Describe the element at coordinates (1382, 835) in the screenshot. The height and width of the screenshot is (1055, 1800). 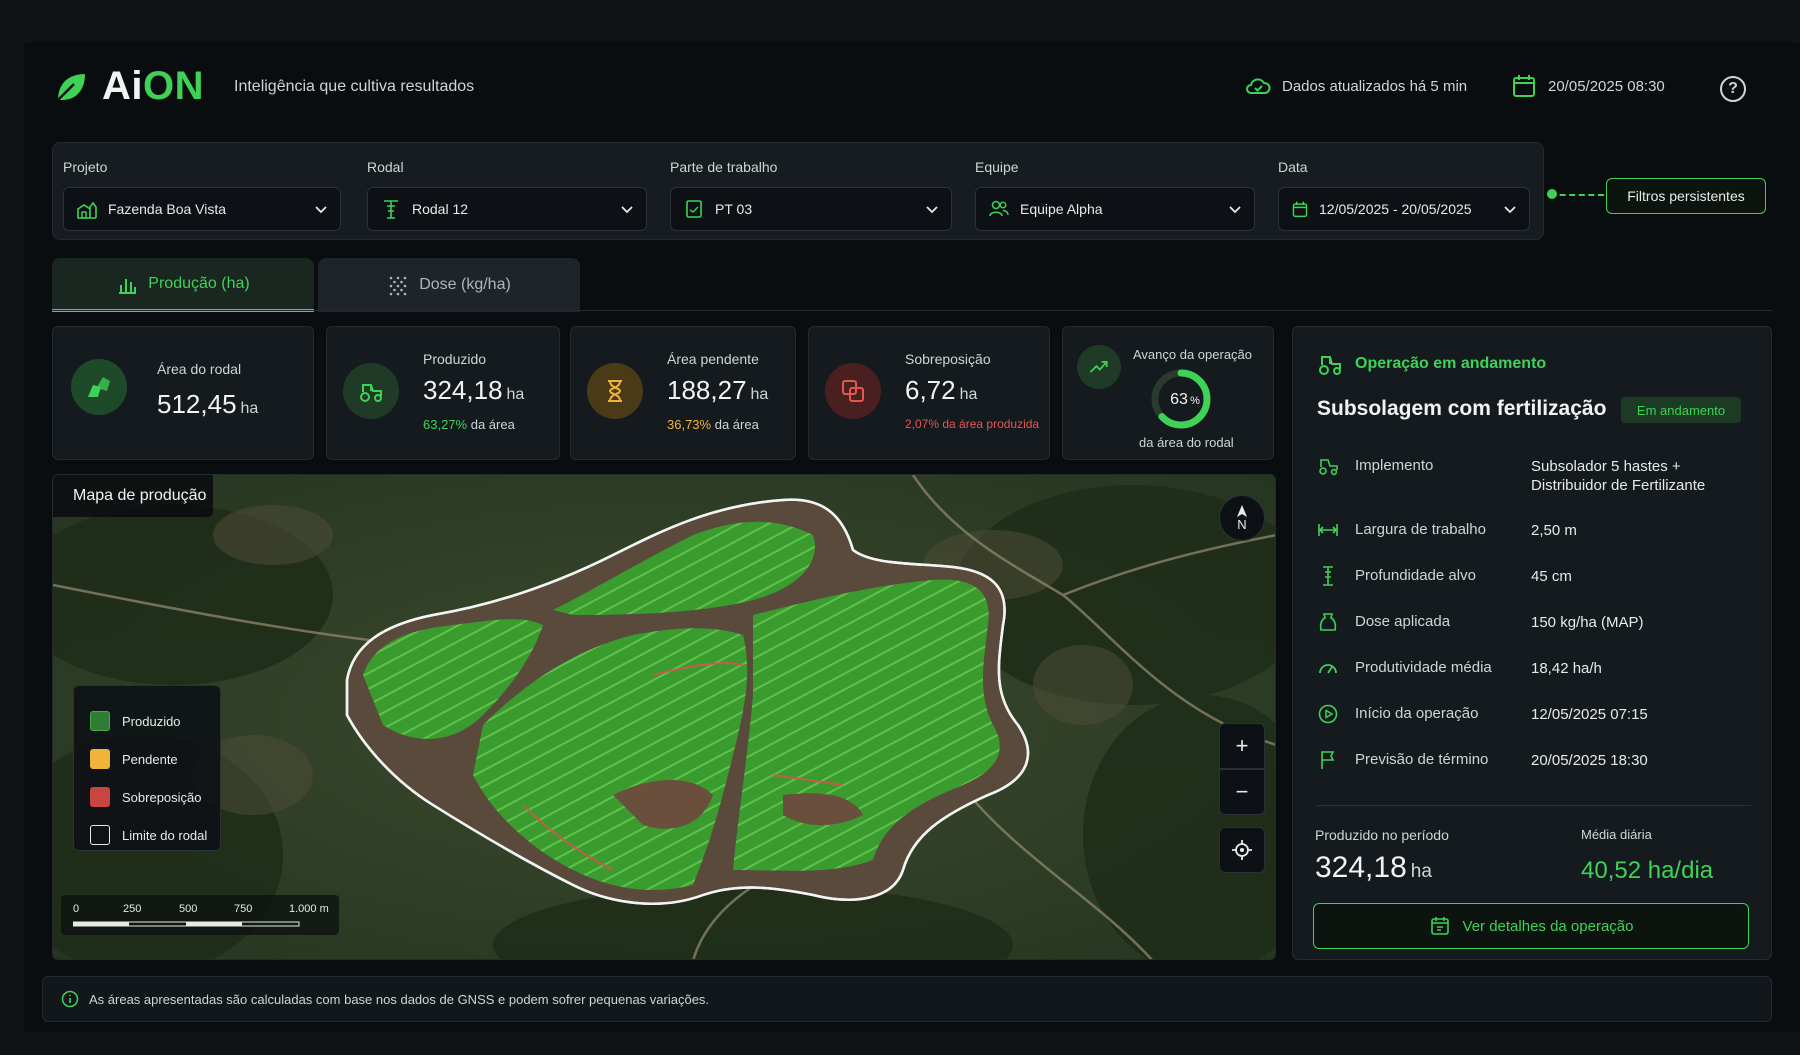
I see `produced-label: Produzido no período` at that location.